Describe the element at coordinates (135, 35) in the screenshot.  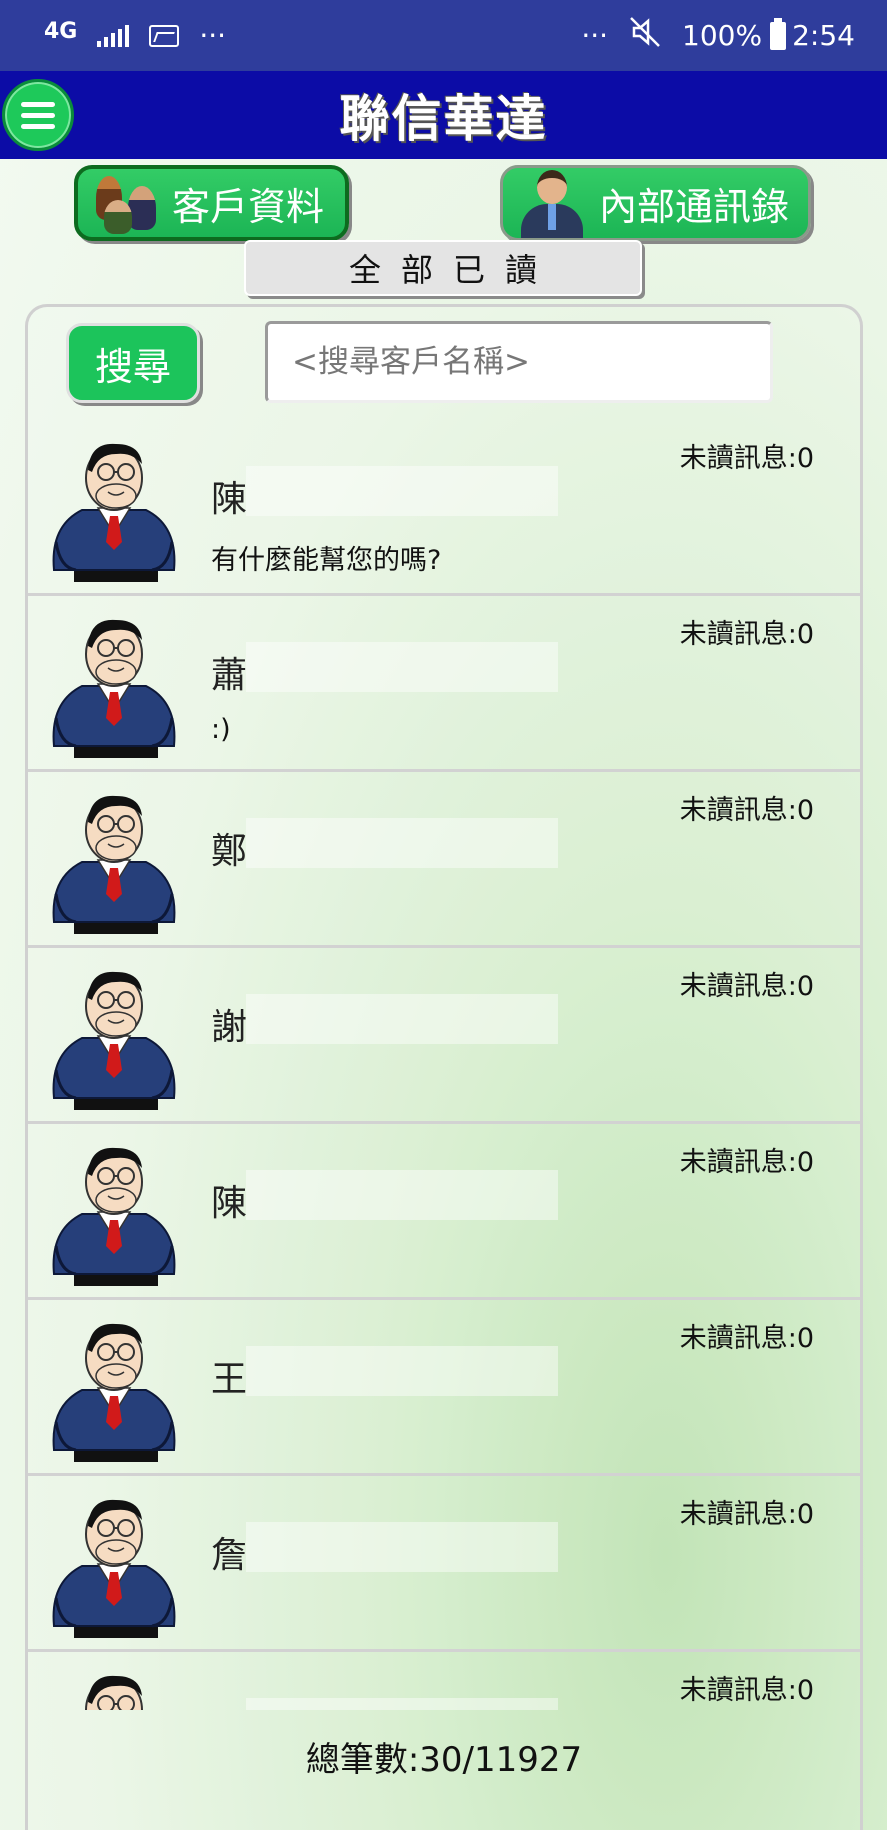
I see `status-bar-left: 4G ···` at that location.